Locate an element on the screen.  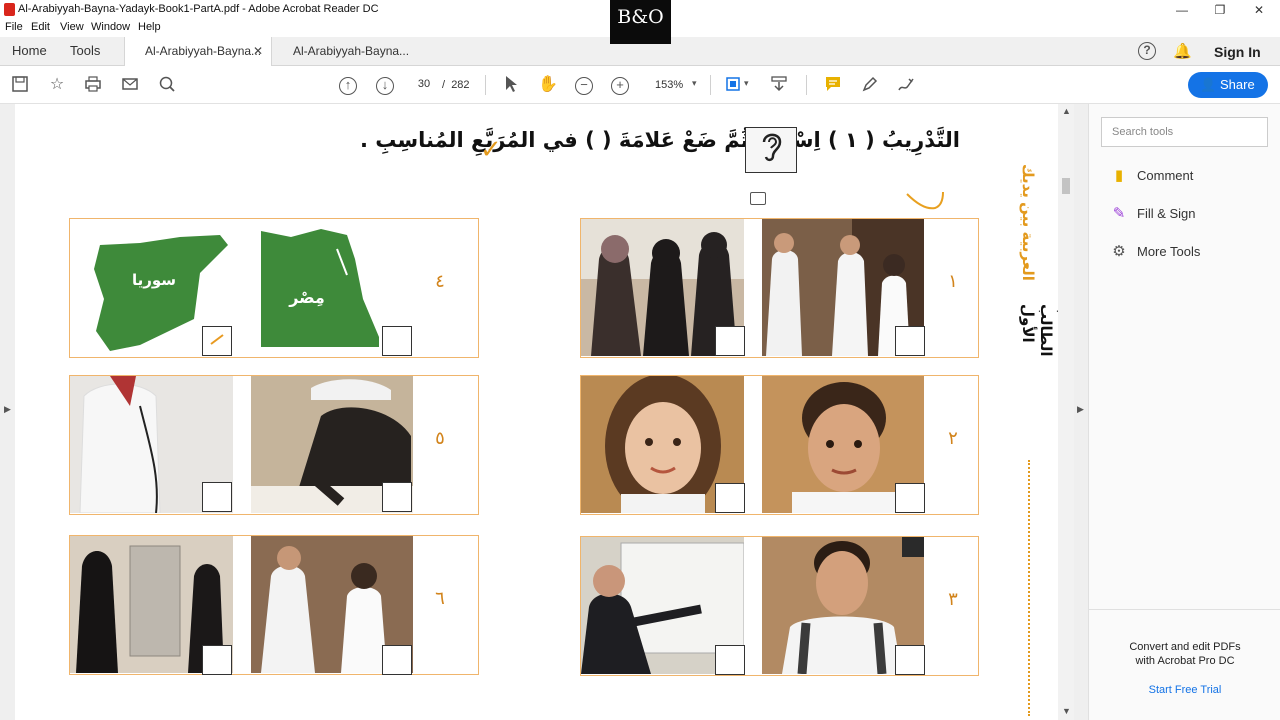
tab-document-active: Al-Arabiyyah-Bayna... ✕ is located at coordinates (198, 52).